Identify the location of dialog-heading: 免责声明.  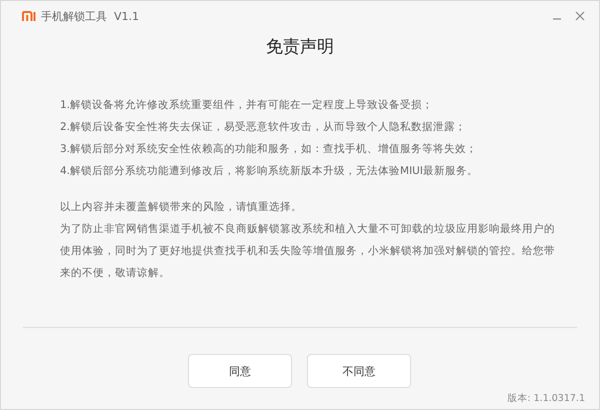
(300, 47).